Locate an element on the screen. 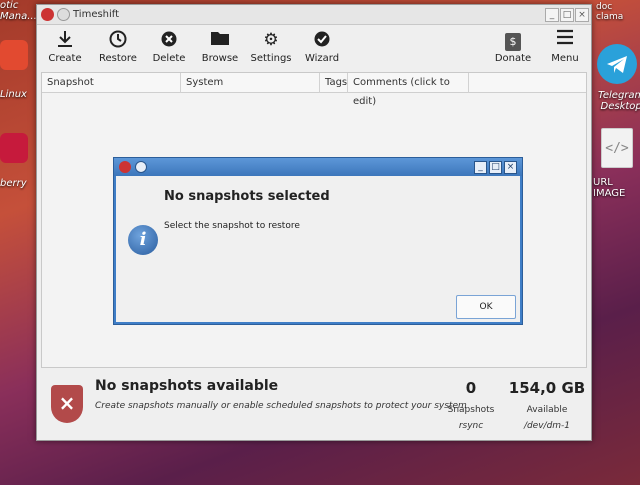 The height and width of the screenshot is (485, 640). browse-button: Browse is located at coordinates (220, 46).